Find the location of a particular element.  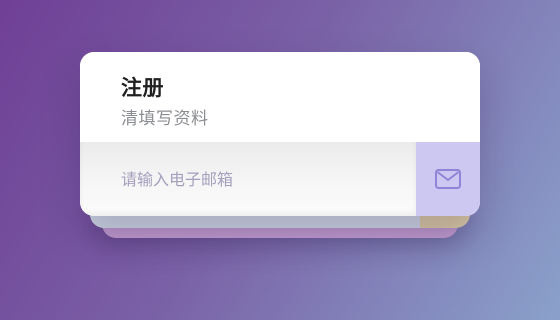

email-icon-button is located at coordinates (448, 179).